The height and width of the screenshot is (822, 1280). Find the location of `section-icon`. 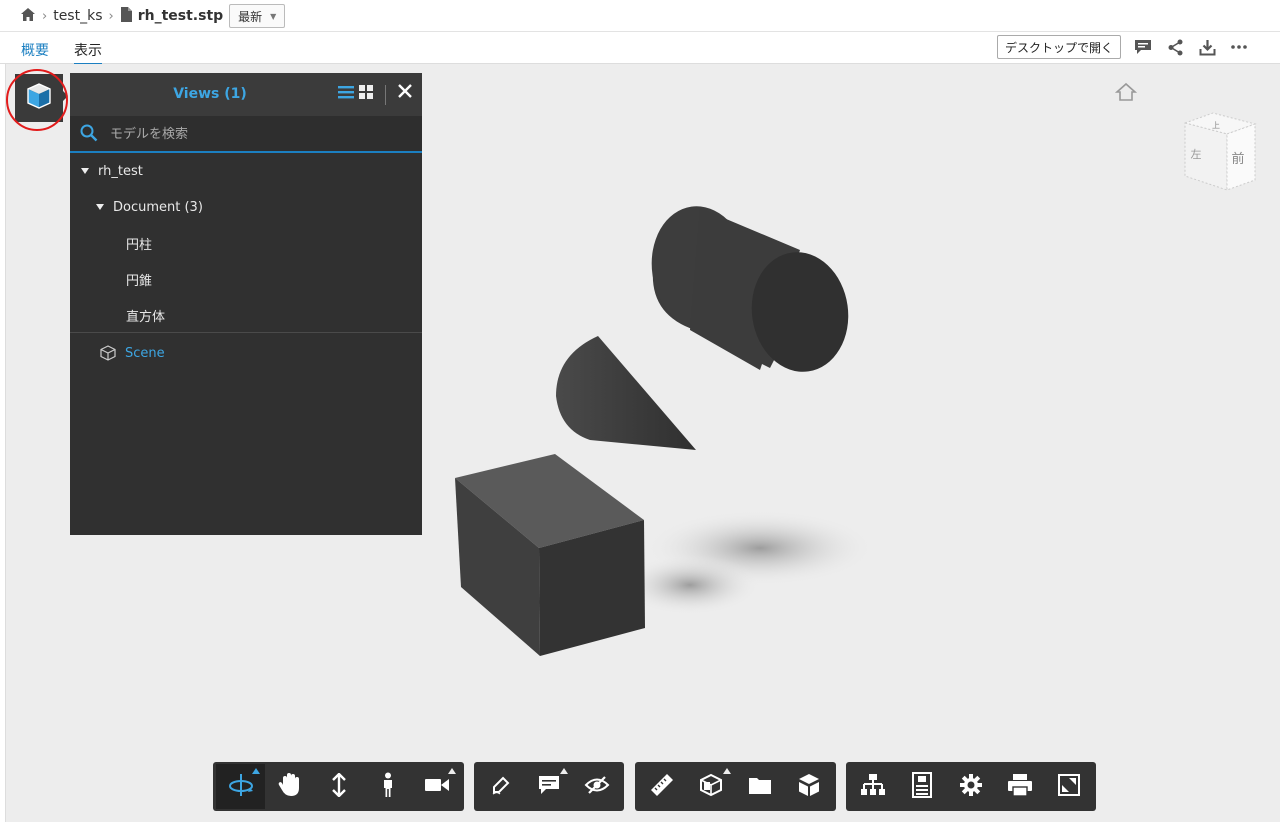

section-icon is located at coordinates (711, 787).